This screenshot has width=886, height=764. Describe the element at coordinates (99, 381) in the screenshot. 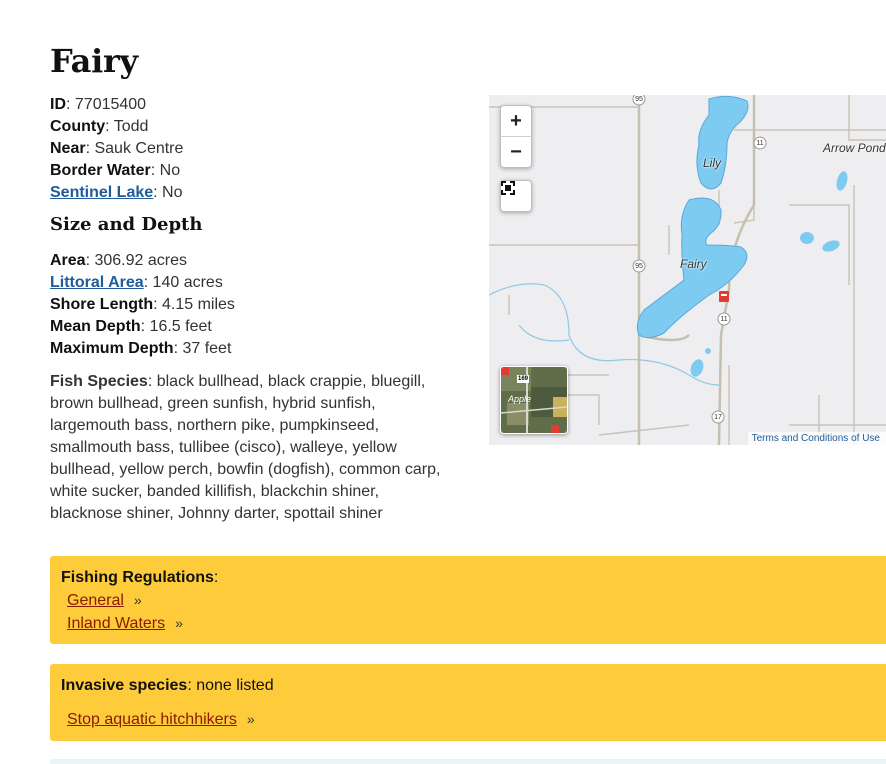

I see `fish-species-label: Fish Species` at that location.